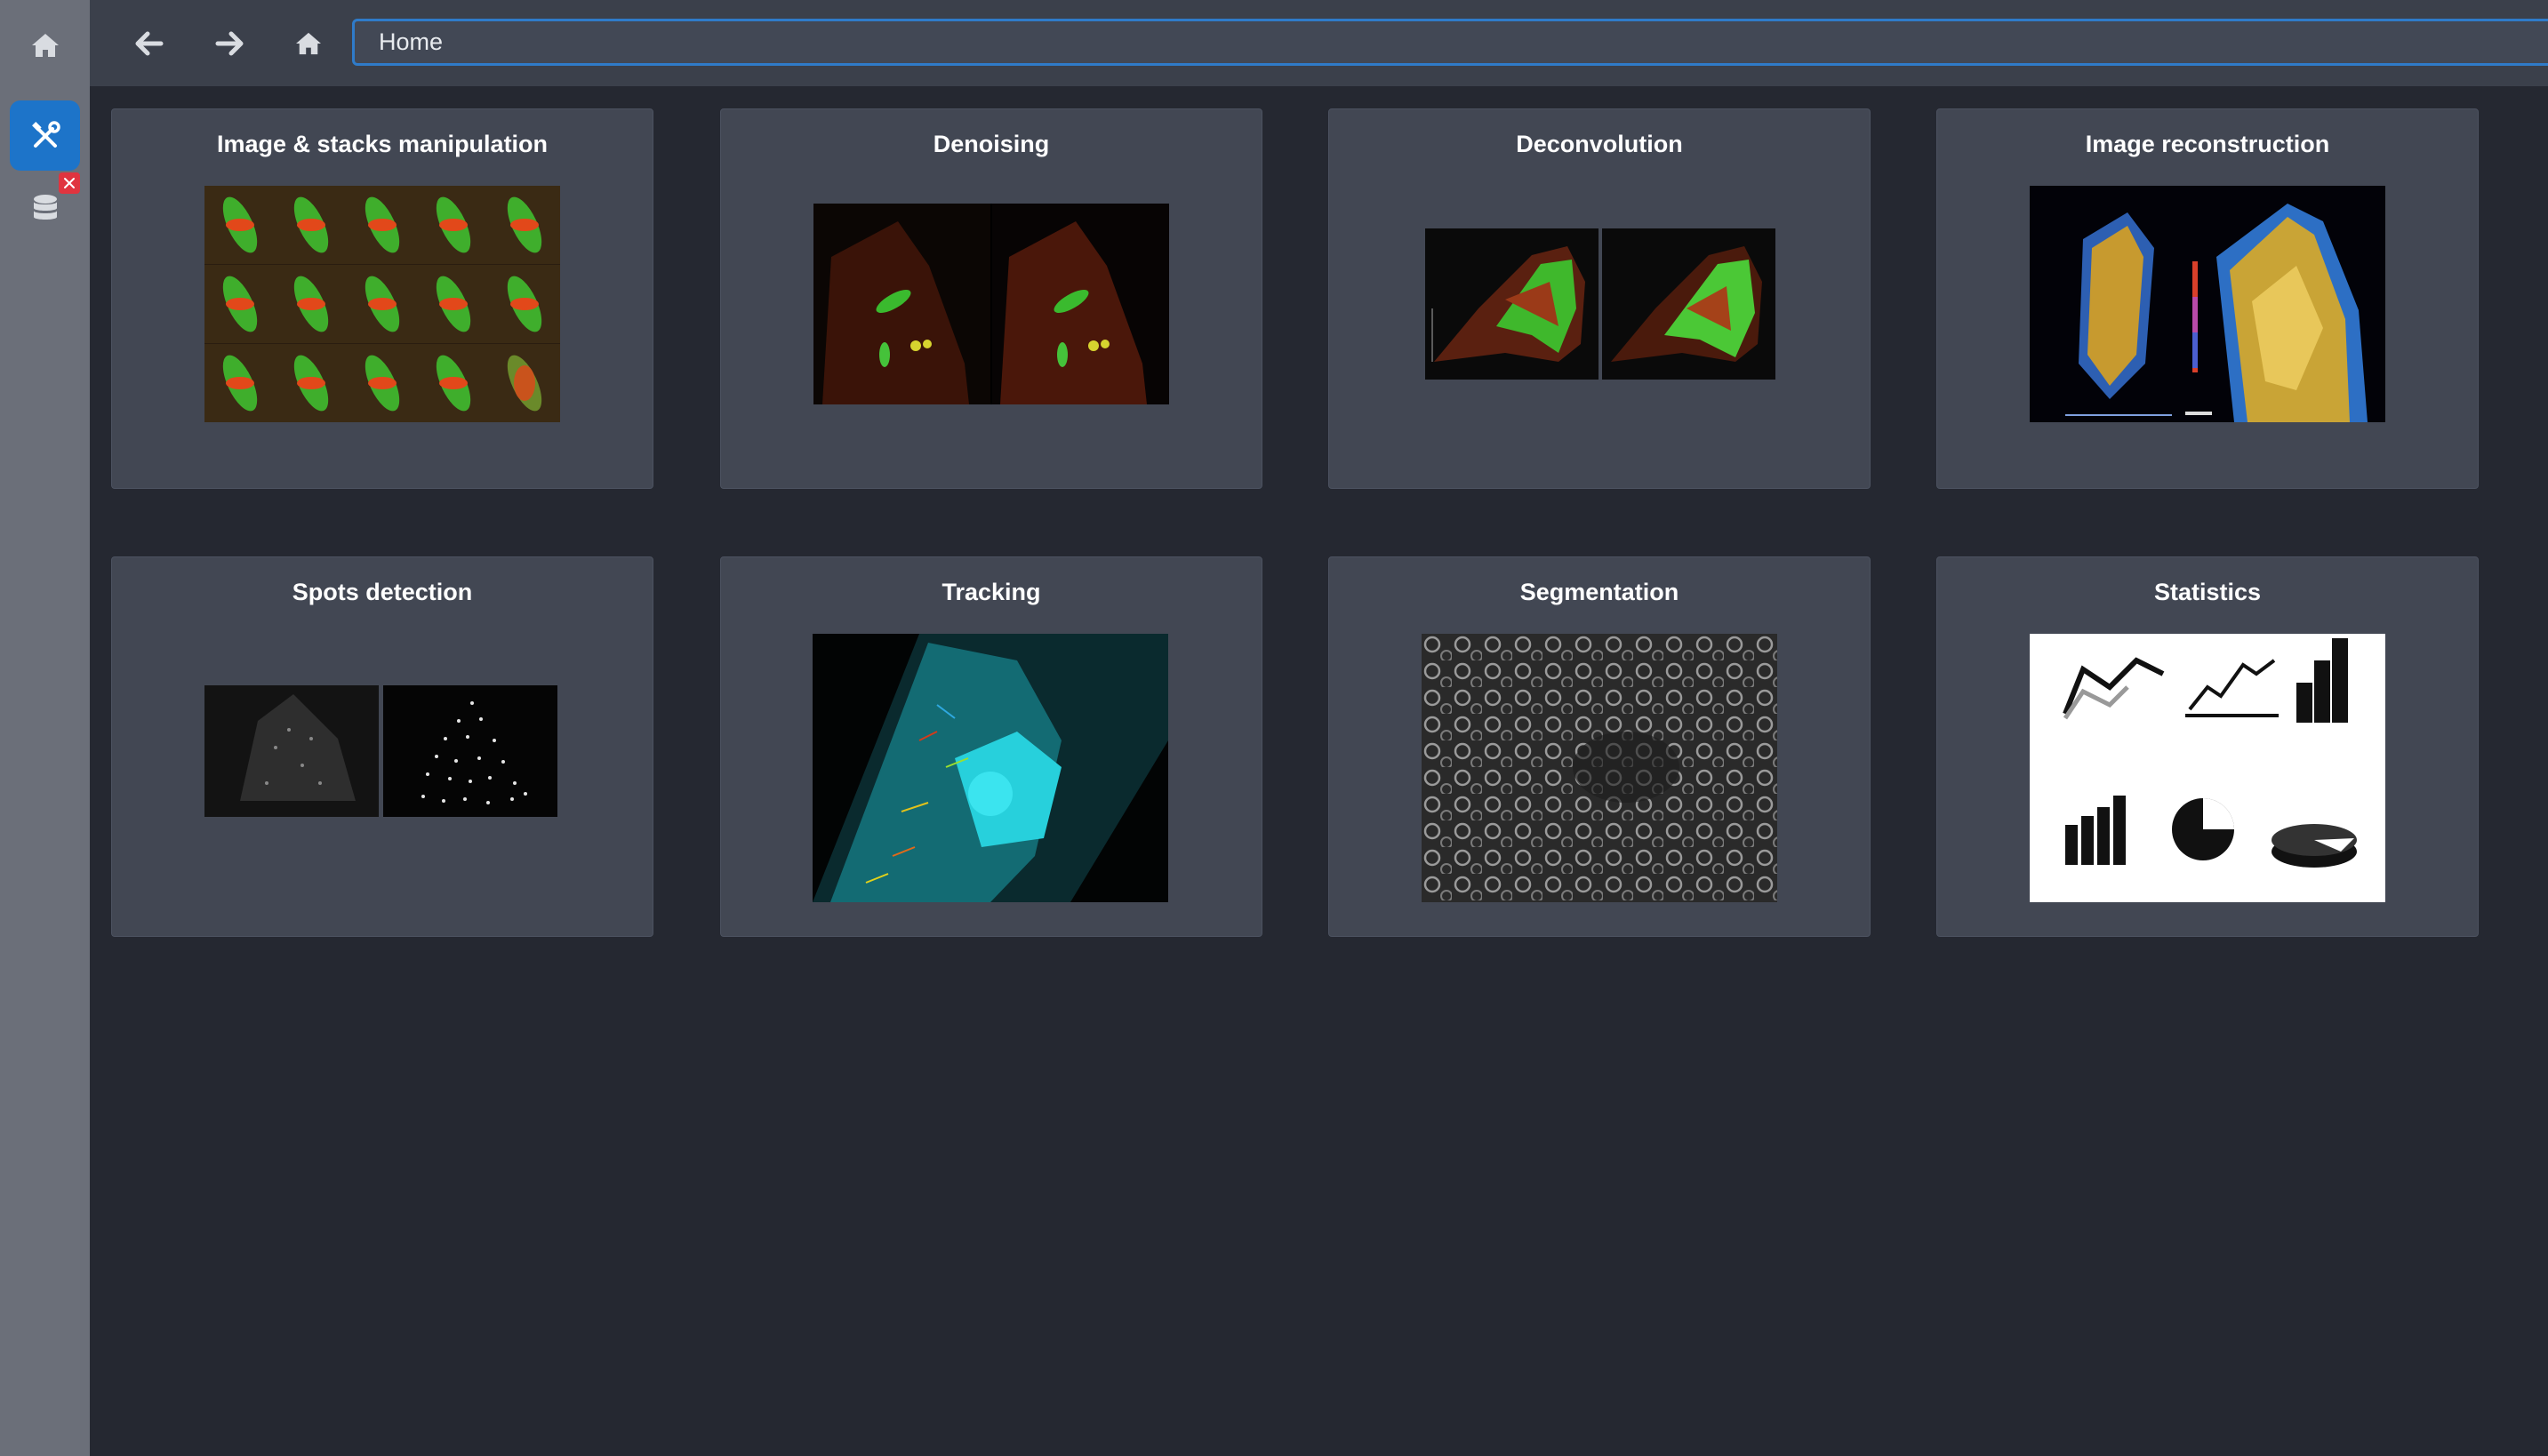 The image size is (2548, 1456). What do you see at coordinates (45, 728) in the screenshot?
I see `sidebar` at bounding box center [45, 728].